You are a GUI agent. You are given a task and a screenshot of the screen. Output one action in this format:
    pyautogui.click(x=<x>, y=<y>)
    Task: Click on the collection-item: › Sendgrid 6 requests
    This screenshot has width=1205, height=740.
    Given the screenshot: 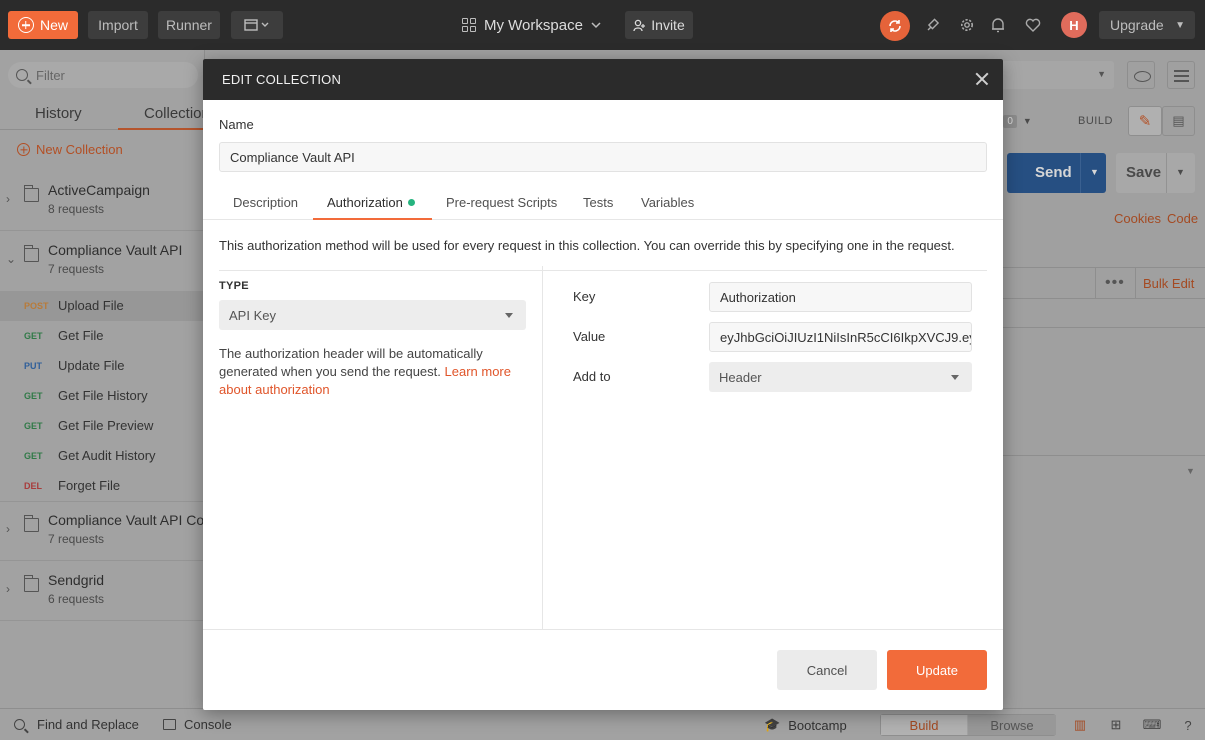 What is the action you would take?
    pyautogui.click(x=102, y=591)
    